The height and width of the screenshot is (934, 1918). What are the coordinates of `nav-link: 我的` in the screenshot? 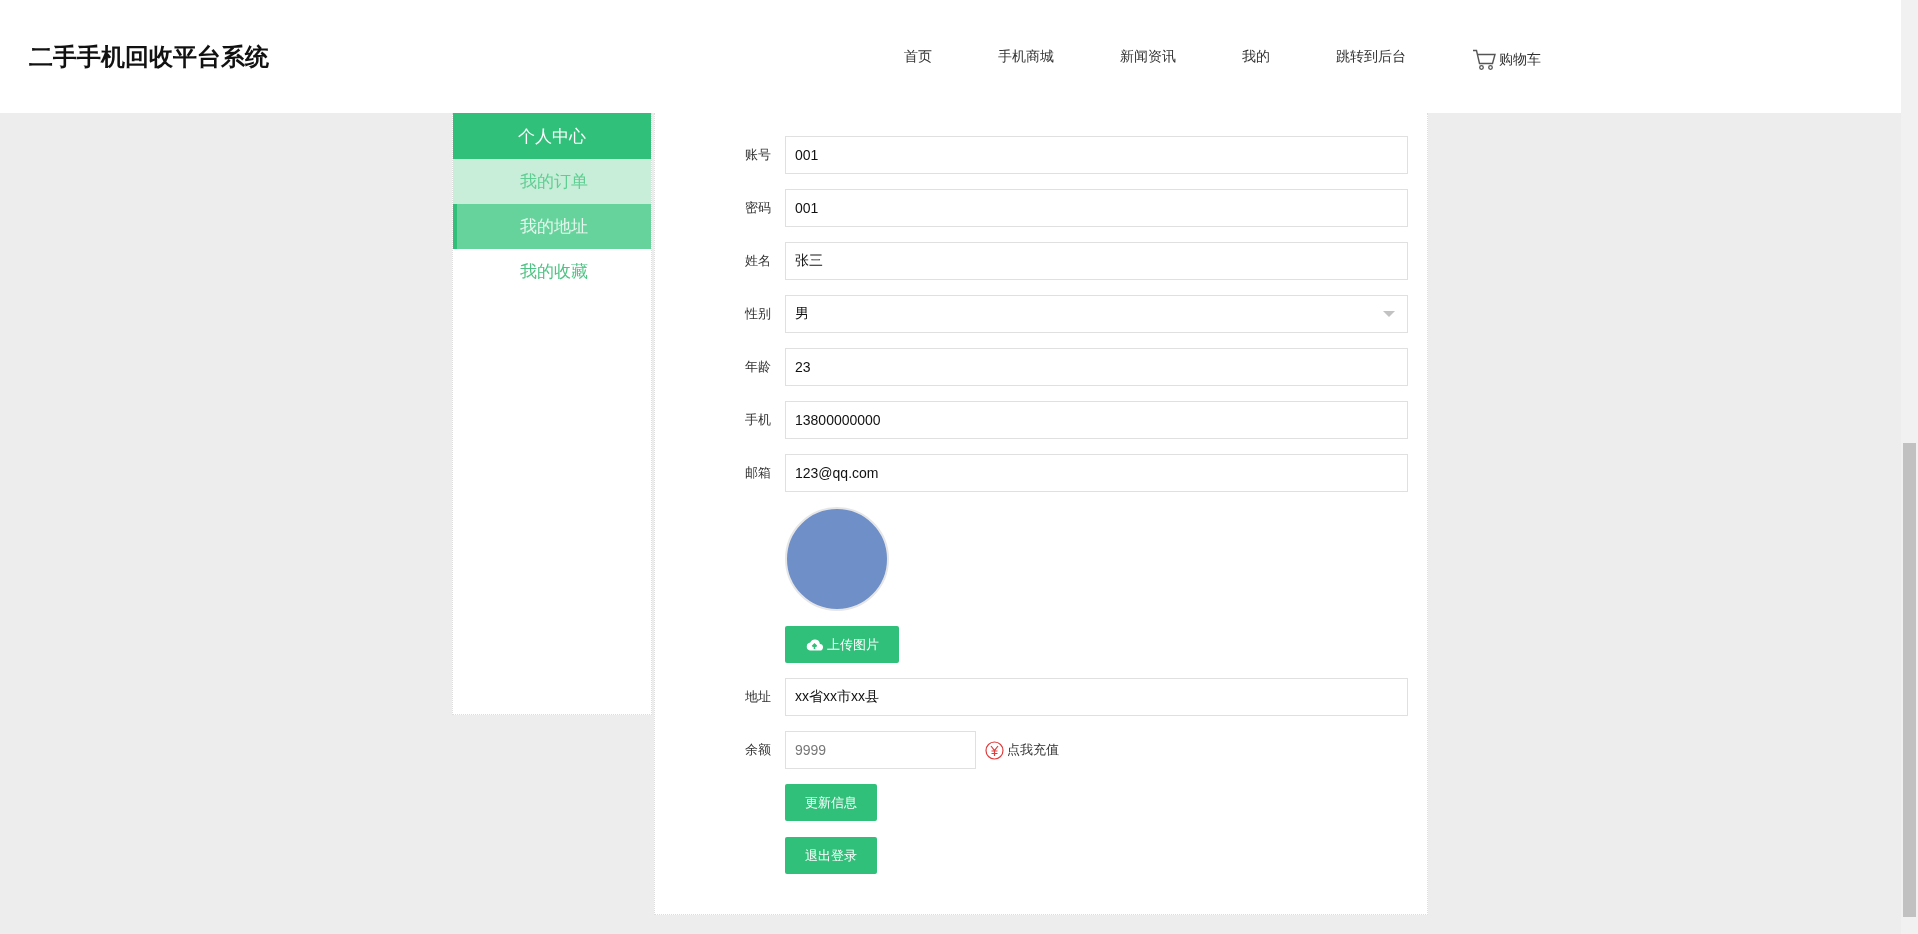 It's located at (1256, 56).